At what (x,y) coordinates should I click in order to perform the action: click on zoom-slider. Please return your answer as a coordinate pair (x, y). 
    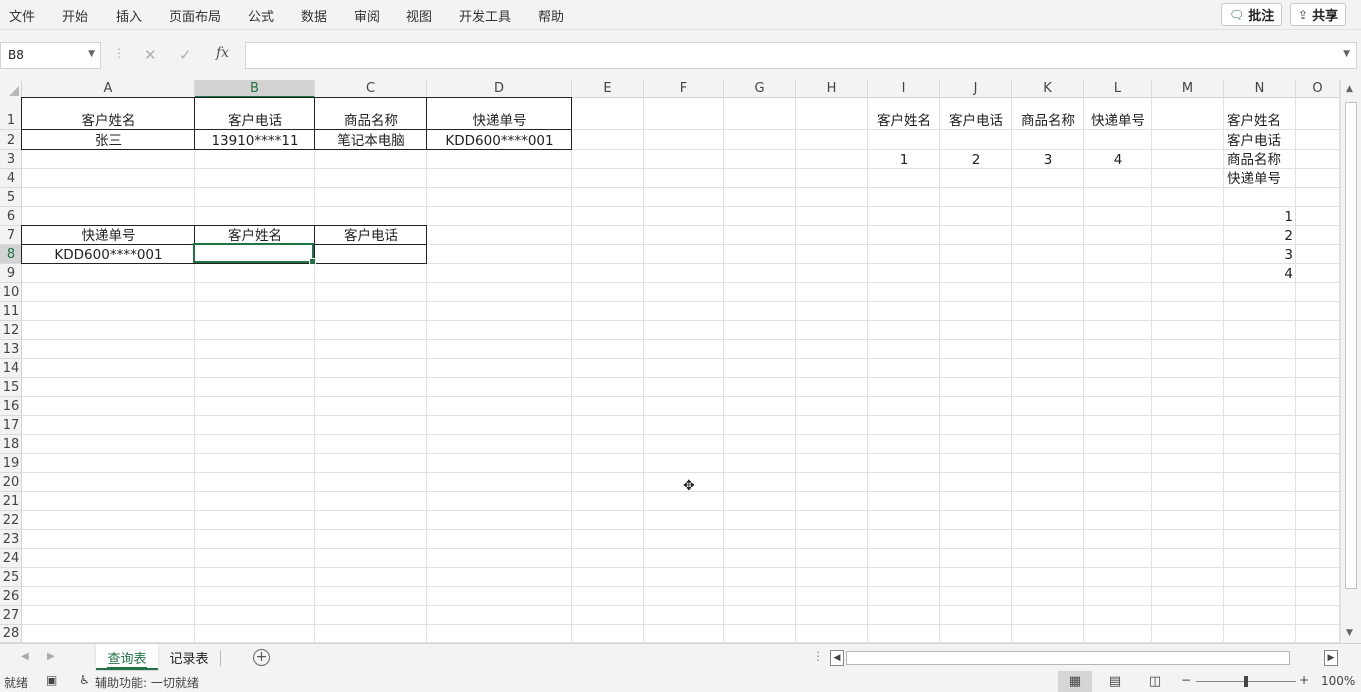
    Looking at the image, I should click on (1246, 681).